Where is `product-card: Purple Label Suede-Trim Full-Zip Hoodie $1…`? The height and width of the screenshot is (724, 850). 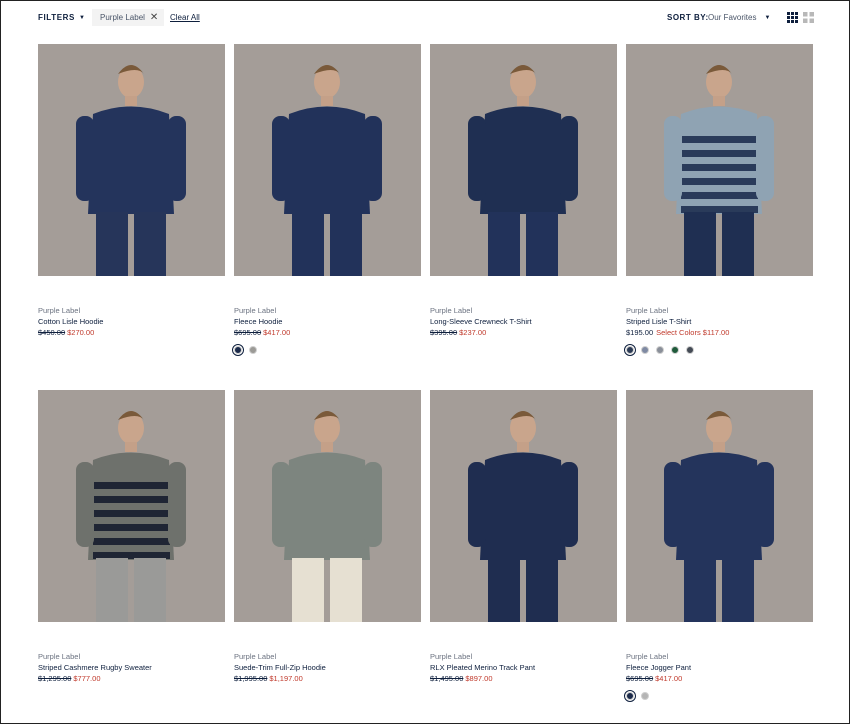
product-card: Purple Label Suede-Trim Full-Zip Hoodie $1… is located at coordinates (327, 536).